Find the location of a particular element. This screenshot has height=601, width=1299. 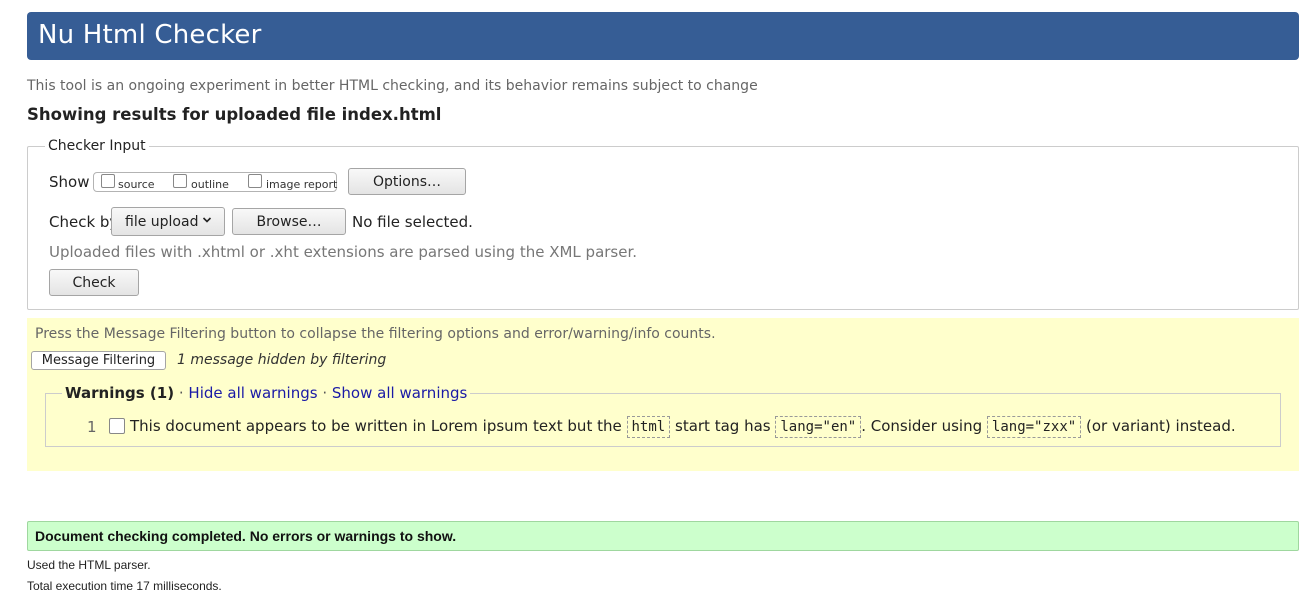

show-options-group: source outline image report is located at coordinates (215, 182).